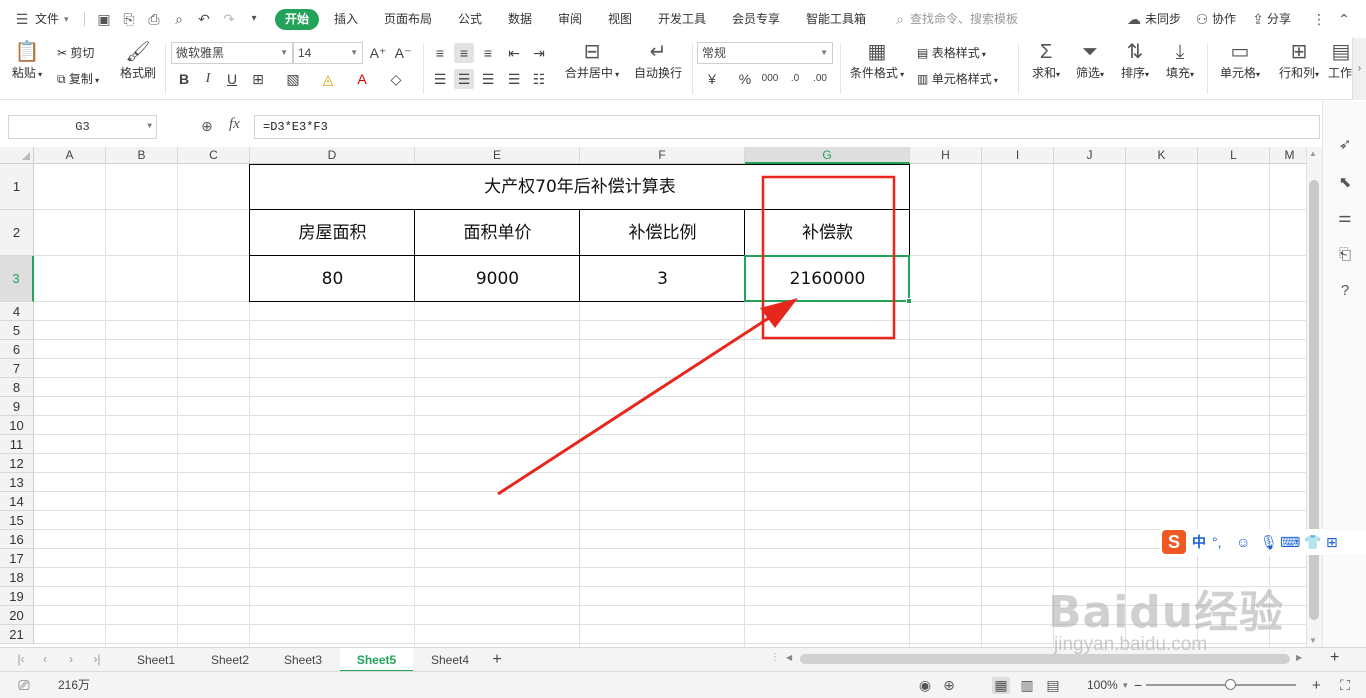 Image resolution: width=1366 pixels, height=698 pixels. I want to click on scroll-right-icon: ▶, so click(1299, 657).